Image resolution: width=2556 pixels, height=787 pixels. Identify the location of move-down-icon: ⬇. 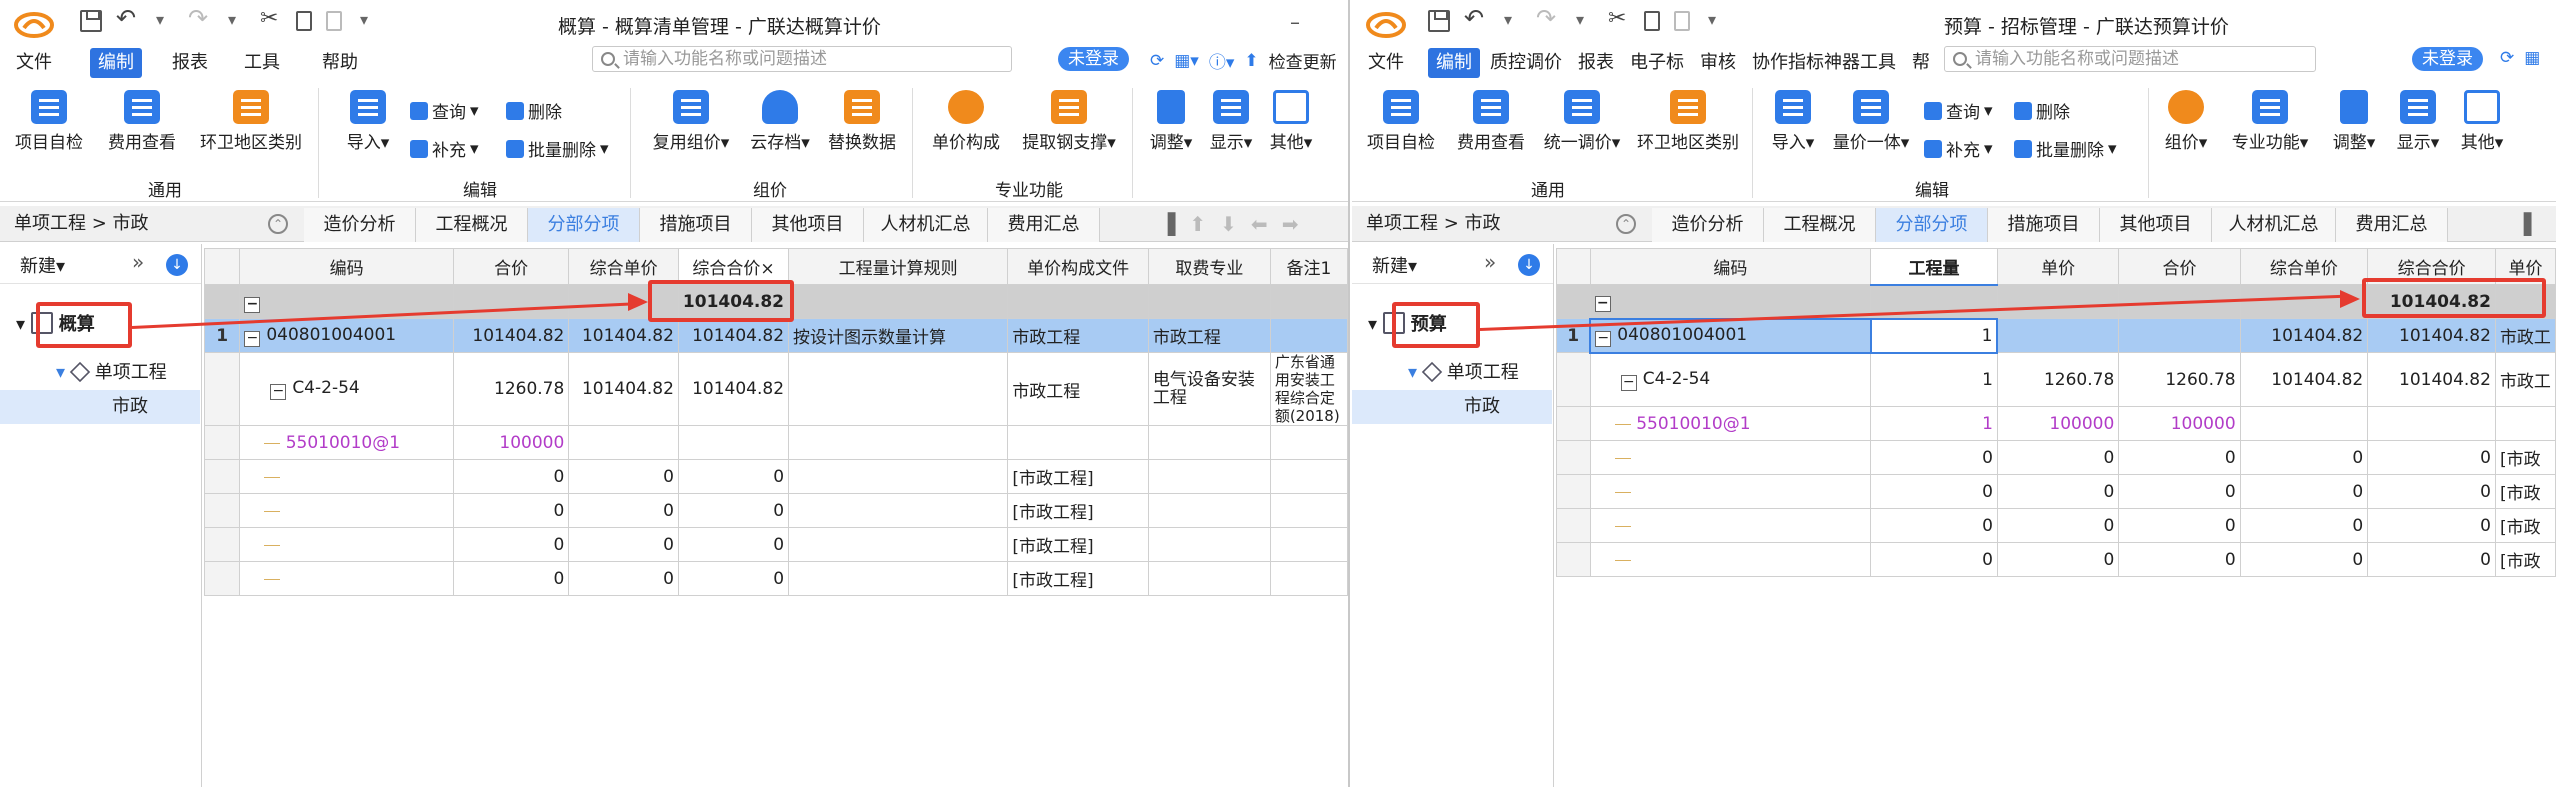
(1228, 224).